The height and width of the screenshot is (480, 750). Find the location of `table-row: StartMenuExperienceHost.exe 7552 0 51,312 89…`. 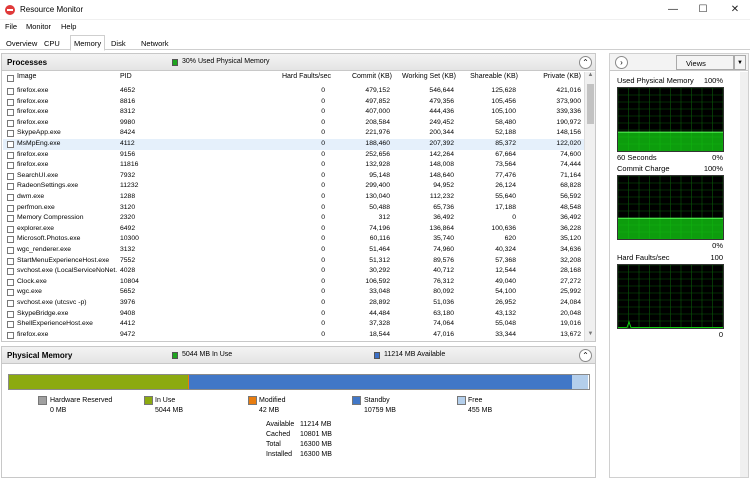

table-row: StartMenuExperienceHost.exe 7552 0 51,312 89… is located at coordinates (294, 261).